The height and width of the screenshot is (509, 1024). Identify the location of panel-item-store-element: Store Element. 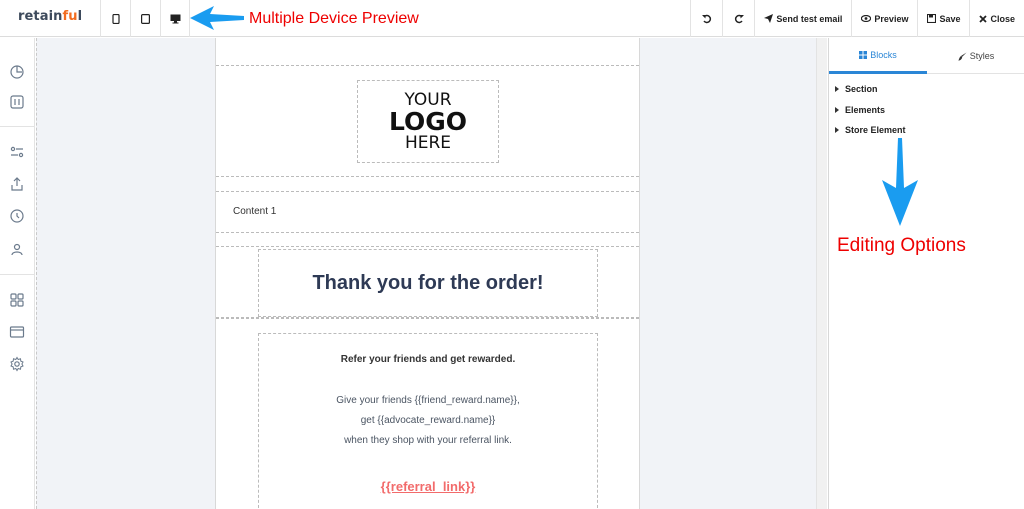
(870, 130).